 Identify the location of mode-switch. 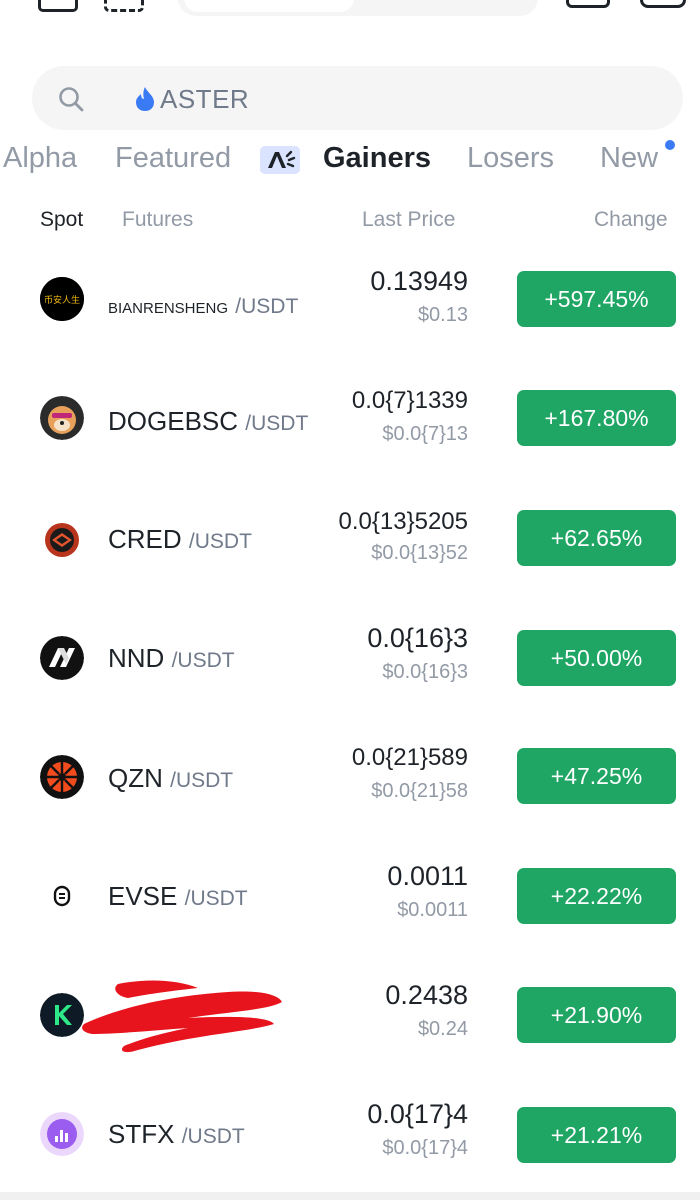
(358, 8).